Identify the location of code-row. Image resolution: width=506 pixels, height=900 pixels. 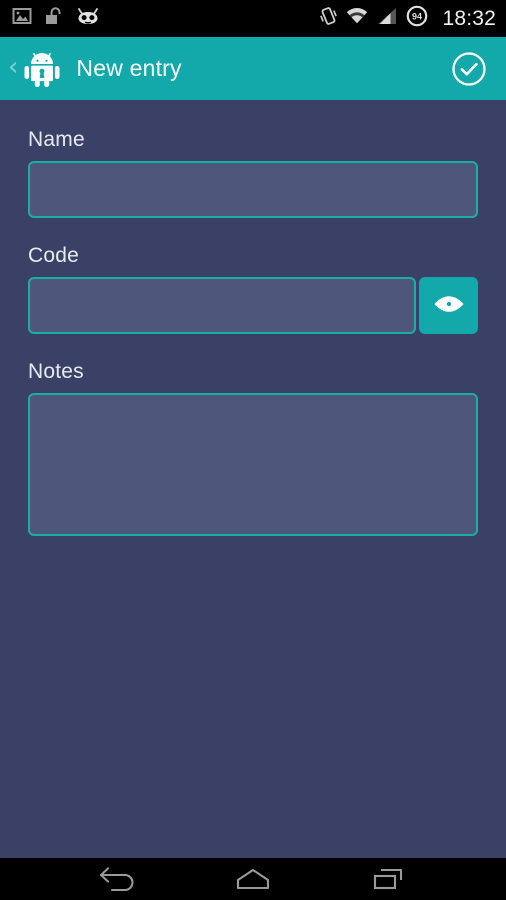
(253, 305).